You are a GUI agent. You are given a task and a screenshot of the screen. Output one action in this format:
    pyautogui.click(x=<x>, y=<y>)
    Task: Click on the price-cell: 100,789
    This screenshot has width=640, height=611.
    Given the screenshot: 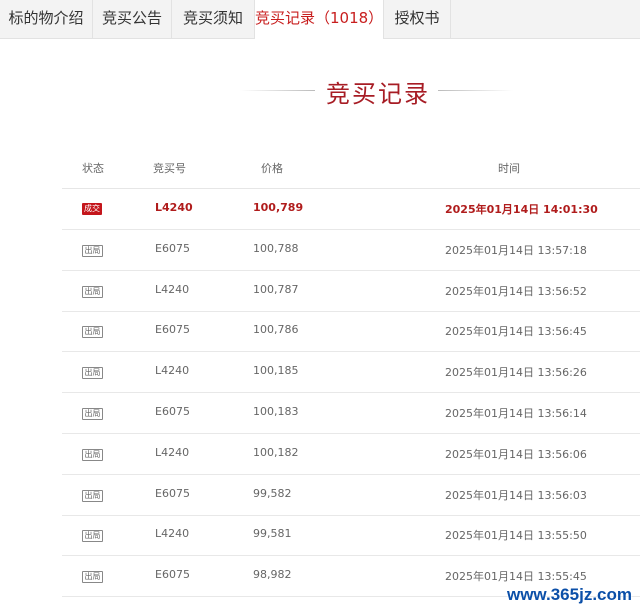 What is the action you would take?
    pyautogui.click(x=278, y=207)
    